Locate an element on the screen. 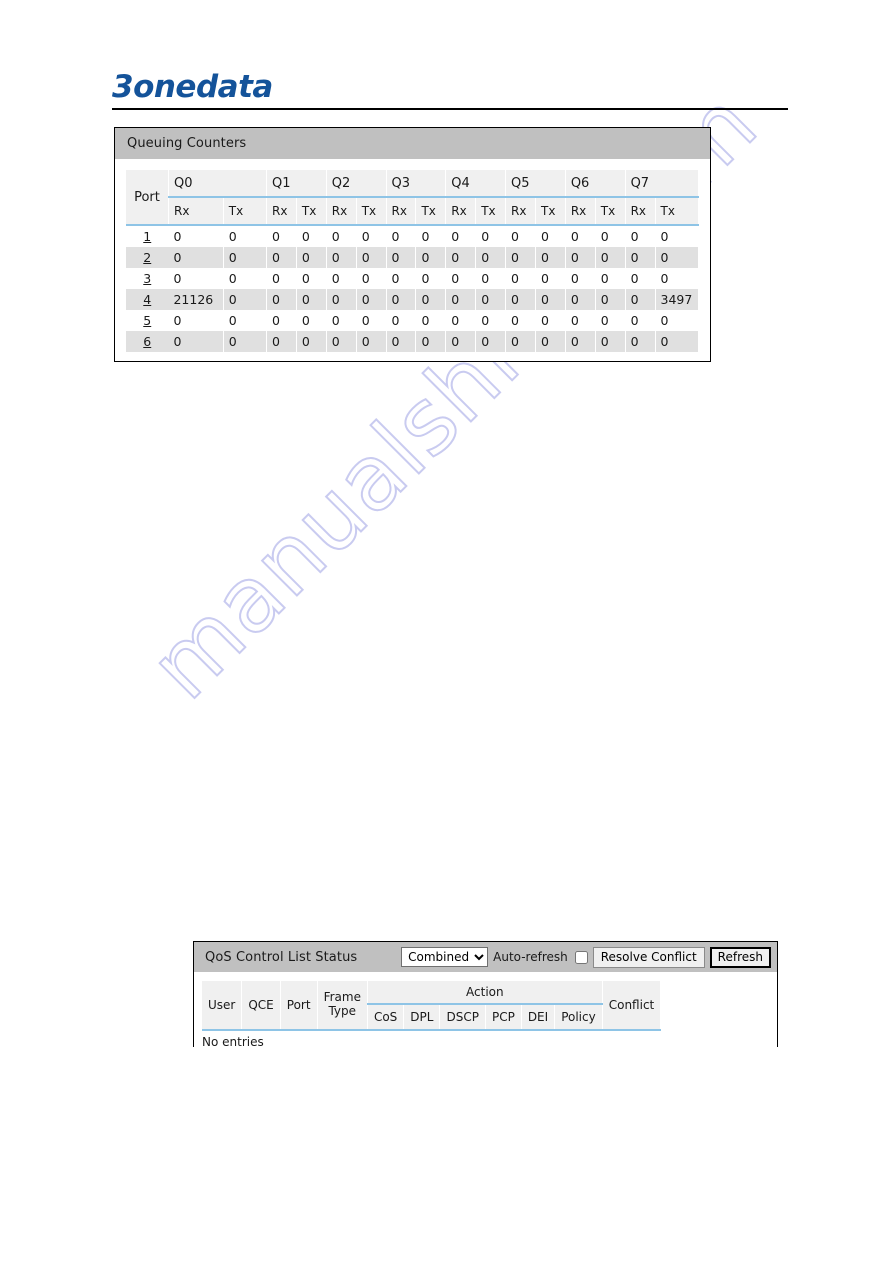 The width and height of the screenshot is (893, 1263). resolve-conflict-button: Resolve Conflict is located at coordinates (648, 957).